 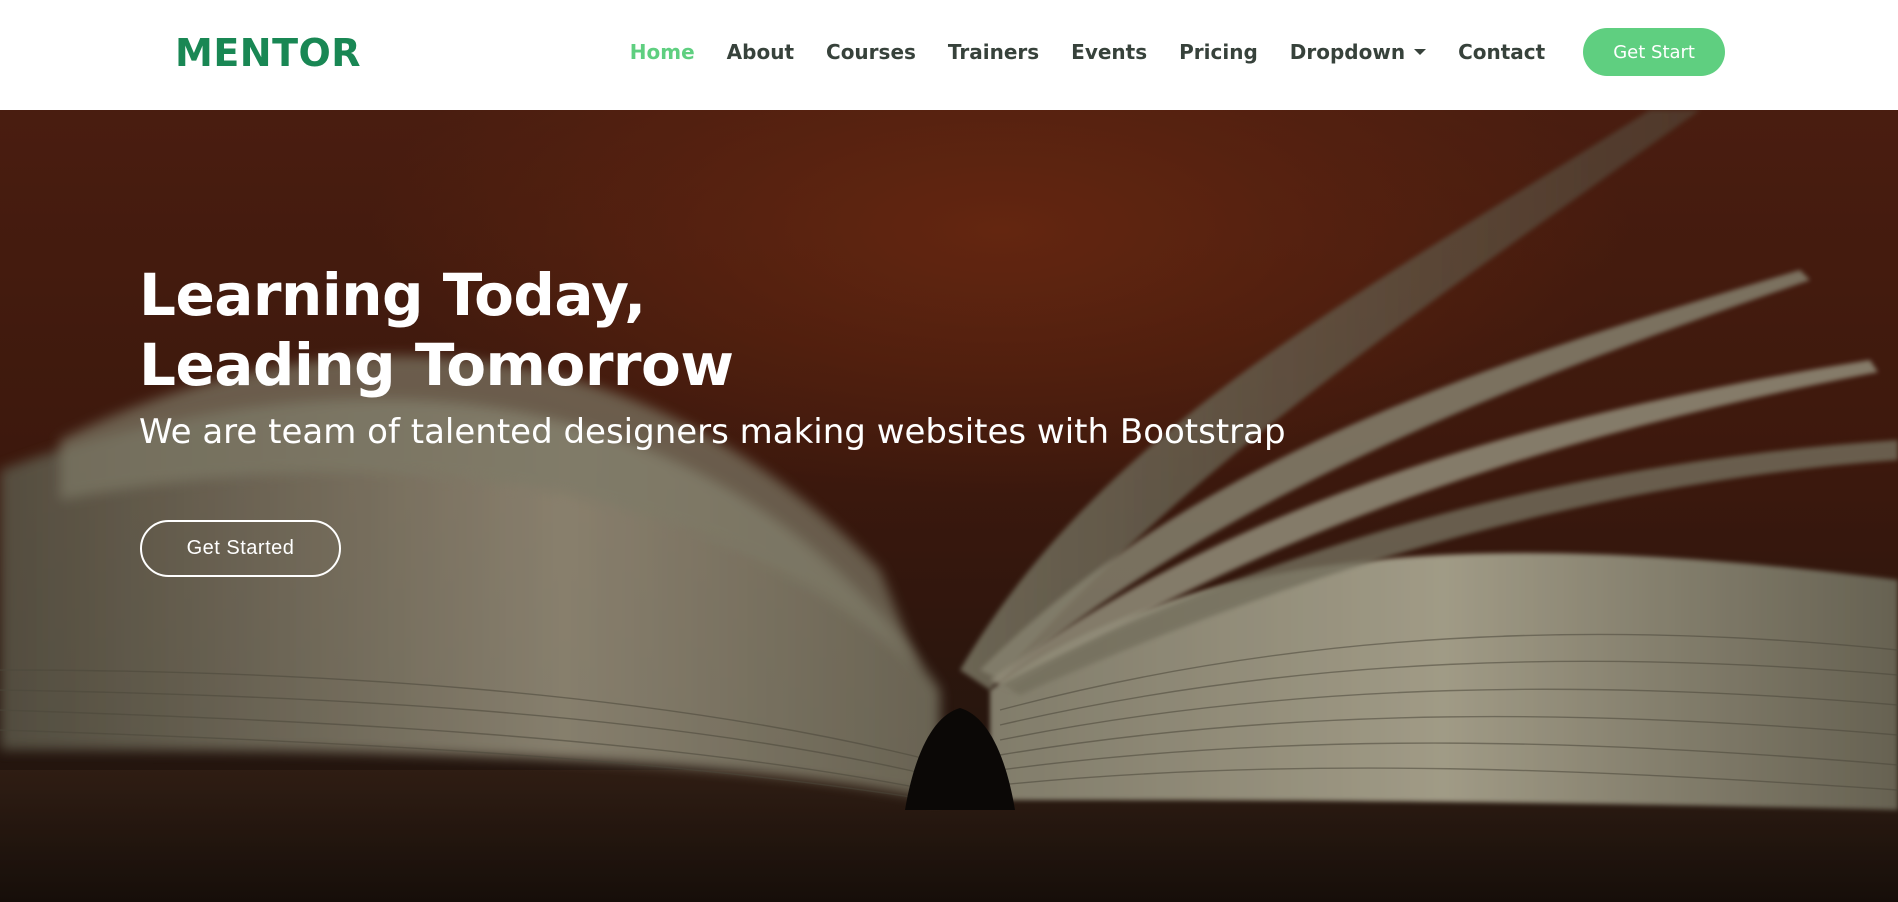 I want to click on nav-about: About, so click(x=760, y=52).